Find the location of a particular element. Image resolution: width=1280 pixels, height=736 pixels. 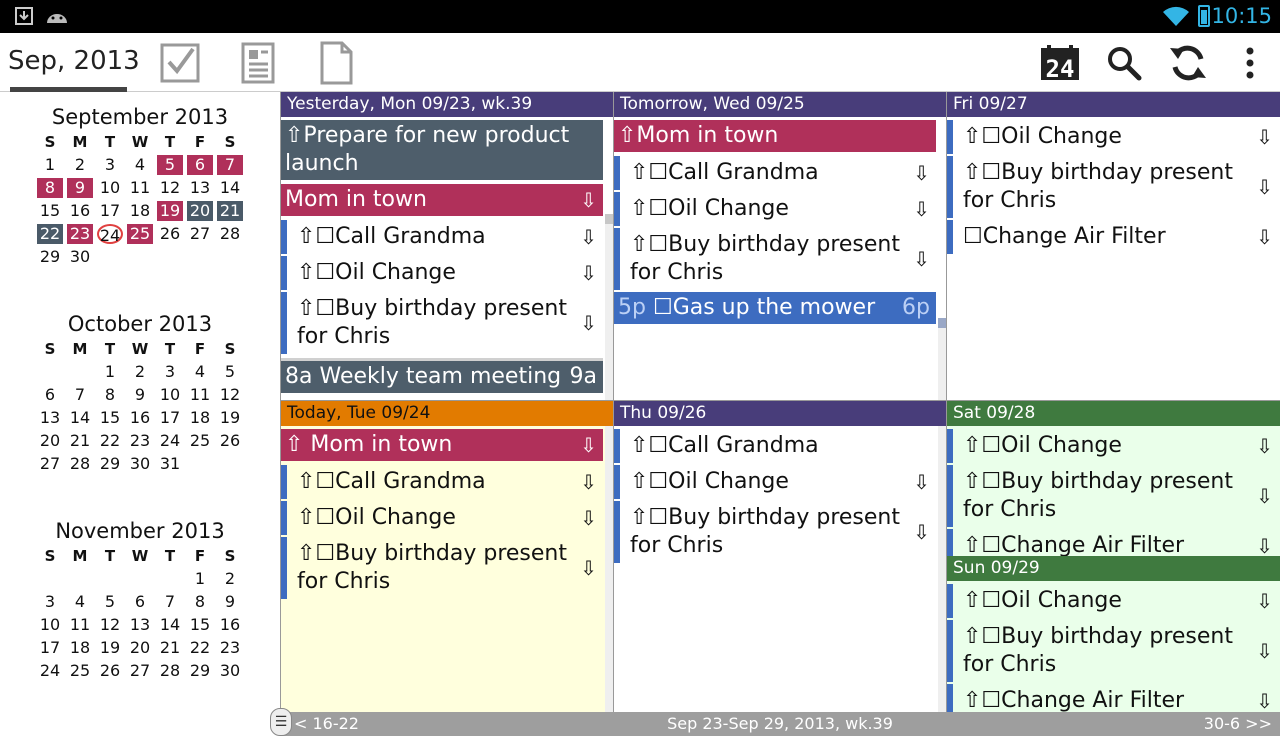

calendar-day: 9 is located at coordinates (80, 188).